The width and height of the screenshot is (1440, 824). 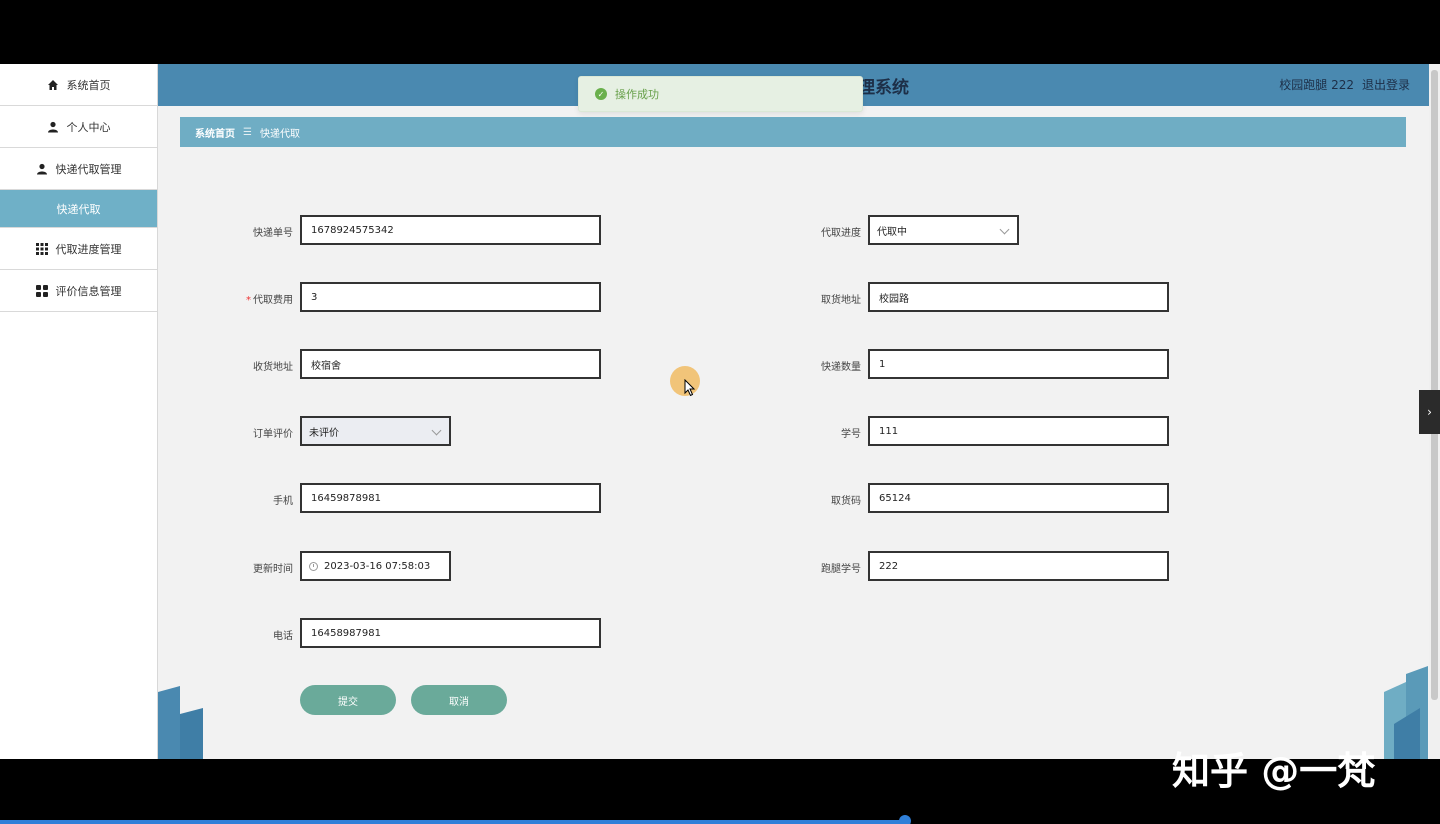 I want to click on toast-message: 操作成功, so click(x=637, y=94).